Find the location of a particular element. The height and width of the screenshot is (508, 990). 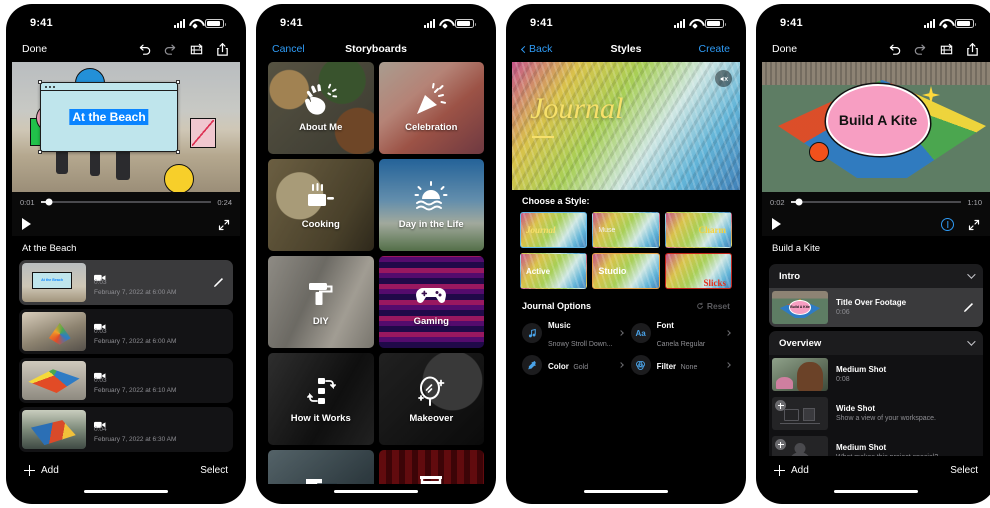

back-button: Back is located at coordinates (536, 49).